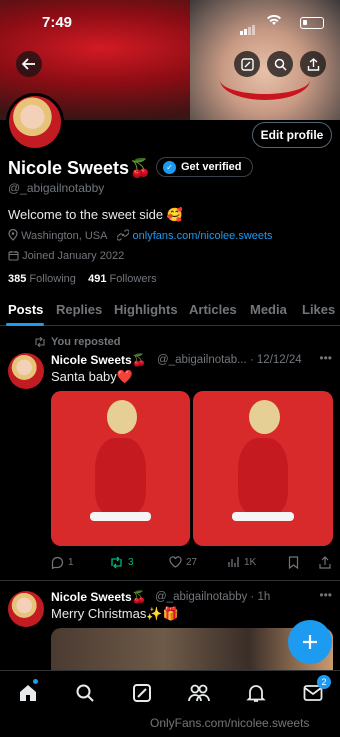  Describe the element at coordinates (280, 64) in the screenshot. I see `search-icon` at that location.